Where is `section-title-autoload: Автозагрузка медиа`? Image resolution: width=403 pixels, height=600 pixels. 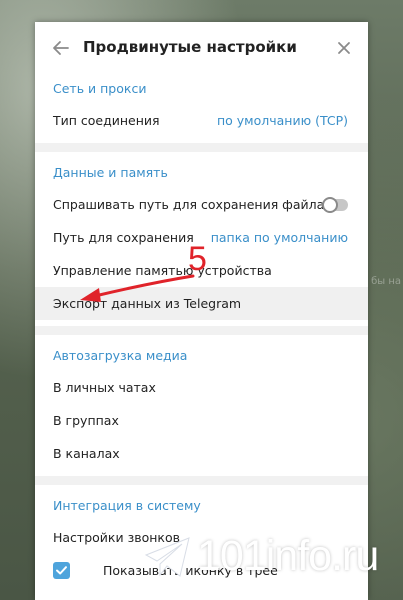 section-title-autoload: Автозагрузка медиа is located at coordinates (120, 355).